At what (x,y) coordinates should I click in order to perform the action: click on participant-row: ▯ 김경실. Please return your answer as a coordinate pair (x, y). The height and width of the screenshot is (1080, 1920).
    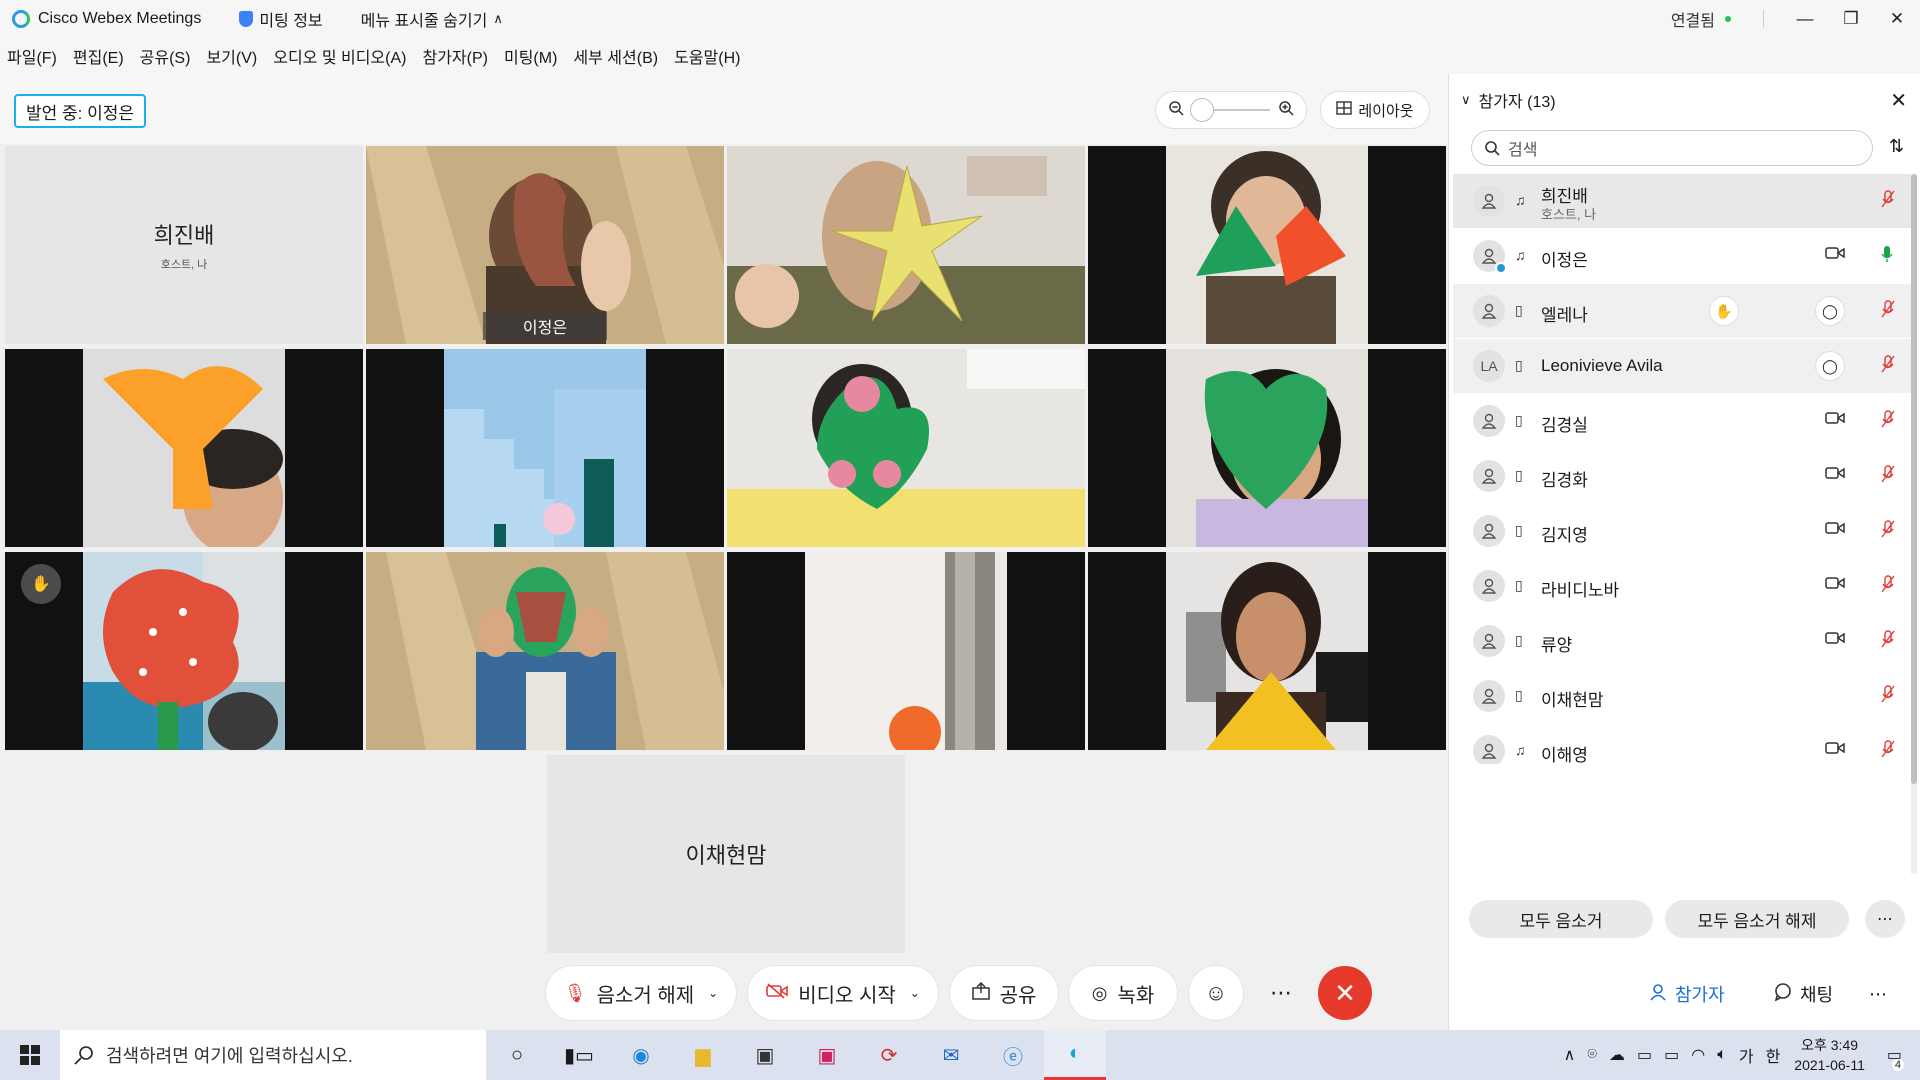
    Looking at the image, I should click on (1684, 421).